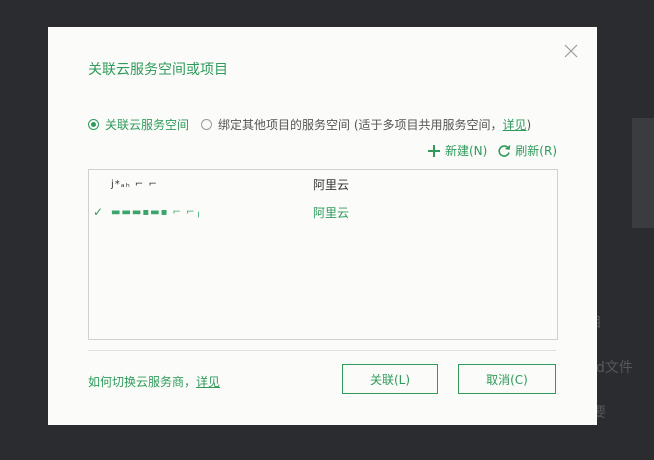  I want to click on radio-unchecked-icon, so click(207, 124).